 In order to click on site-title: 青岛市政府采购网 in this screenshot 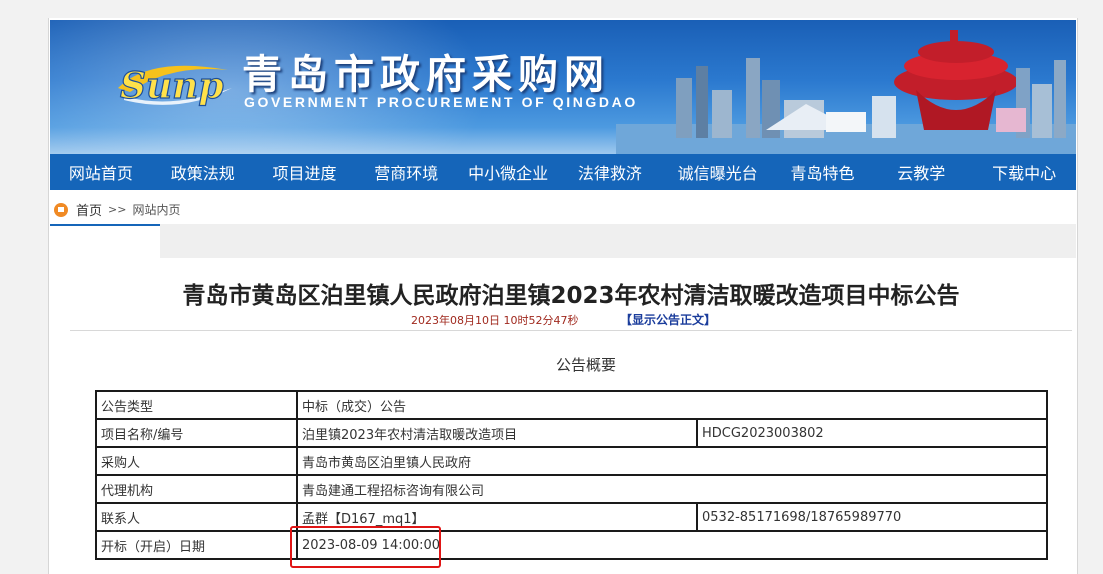, I will do `click(426, 75)`.